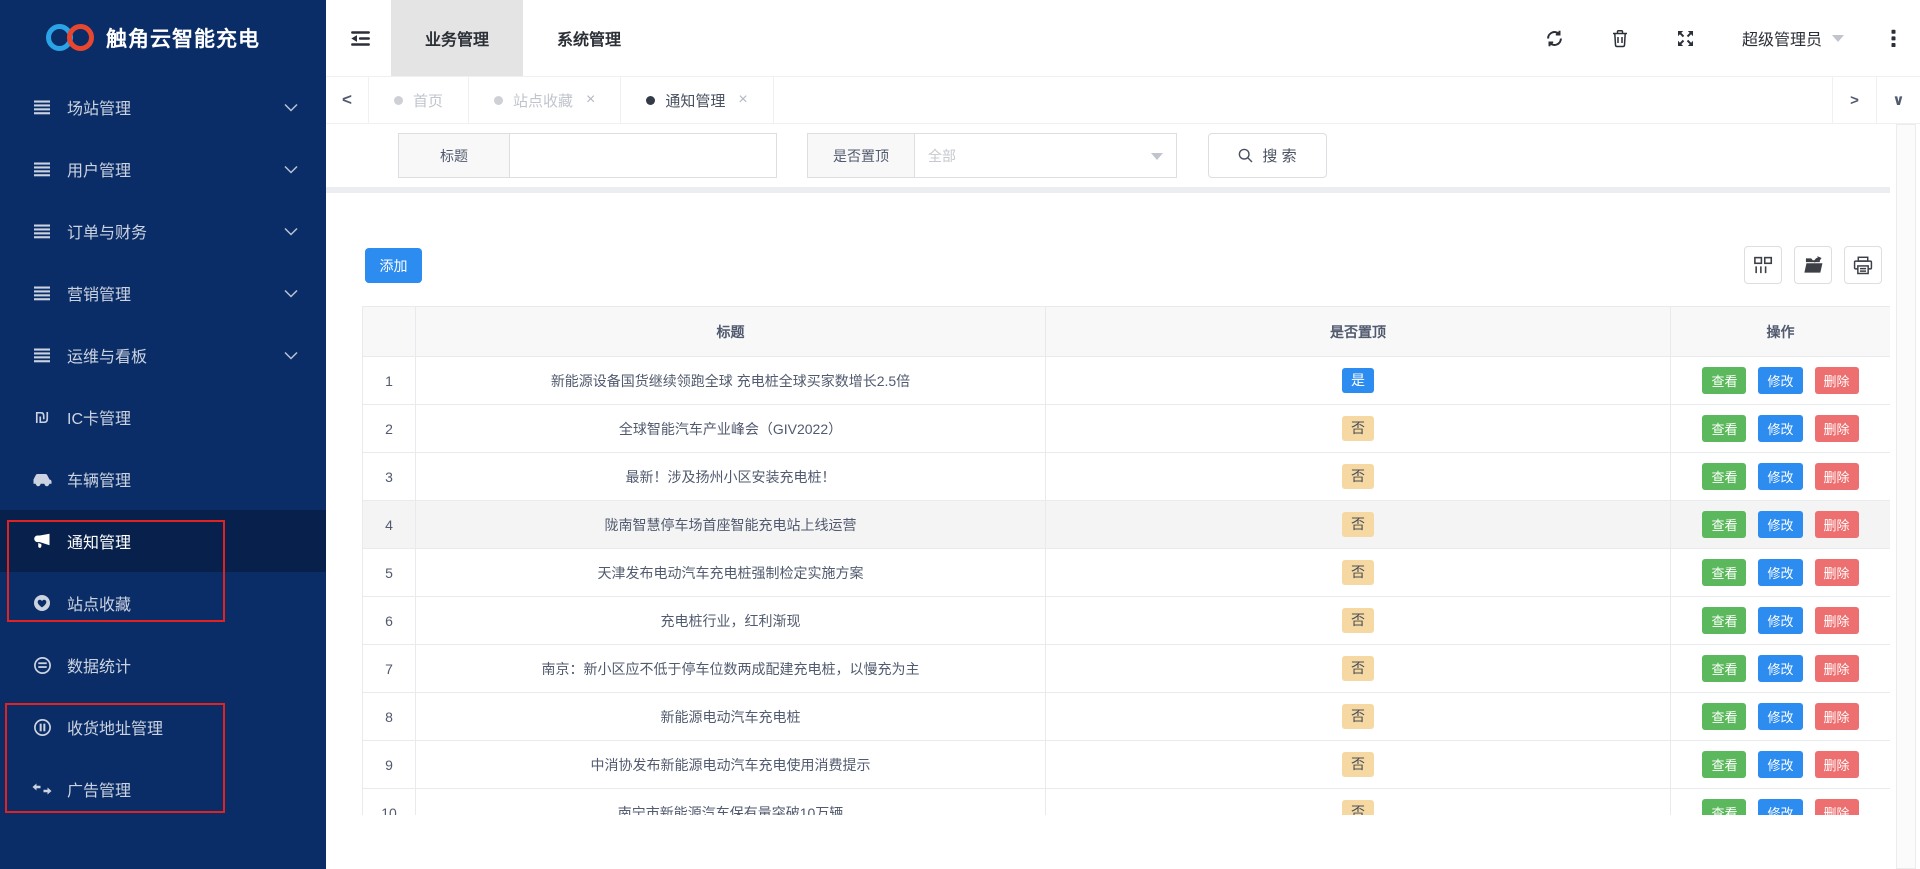  Describe the element at coordinates (163, 789) in the screenshot. I see `sidebar-item-ad-management: 广告管理` at that location.